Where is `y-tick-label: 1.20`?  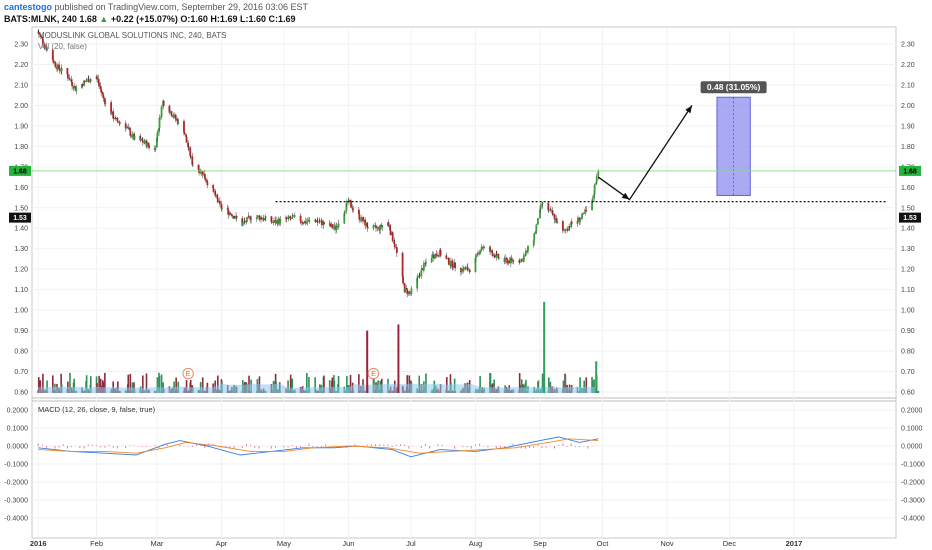
y-tick-label: 1.20 is located at coordinates (908, 270).